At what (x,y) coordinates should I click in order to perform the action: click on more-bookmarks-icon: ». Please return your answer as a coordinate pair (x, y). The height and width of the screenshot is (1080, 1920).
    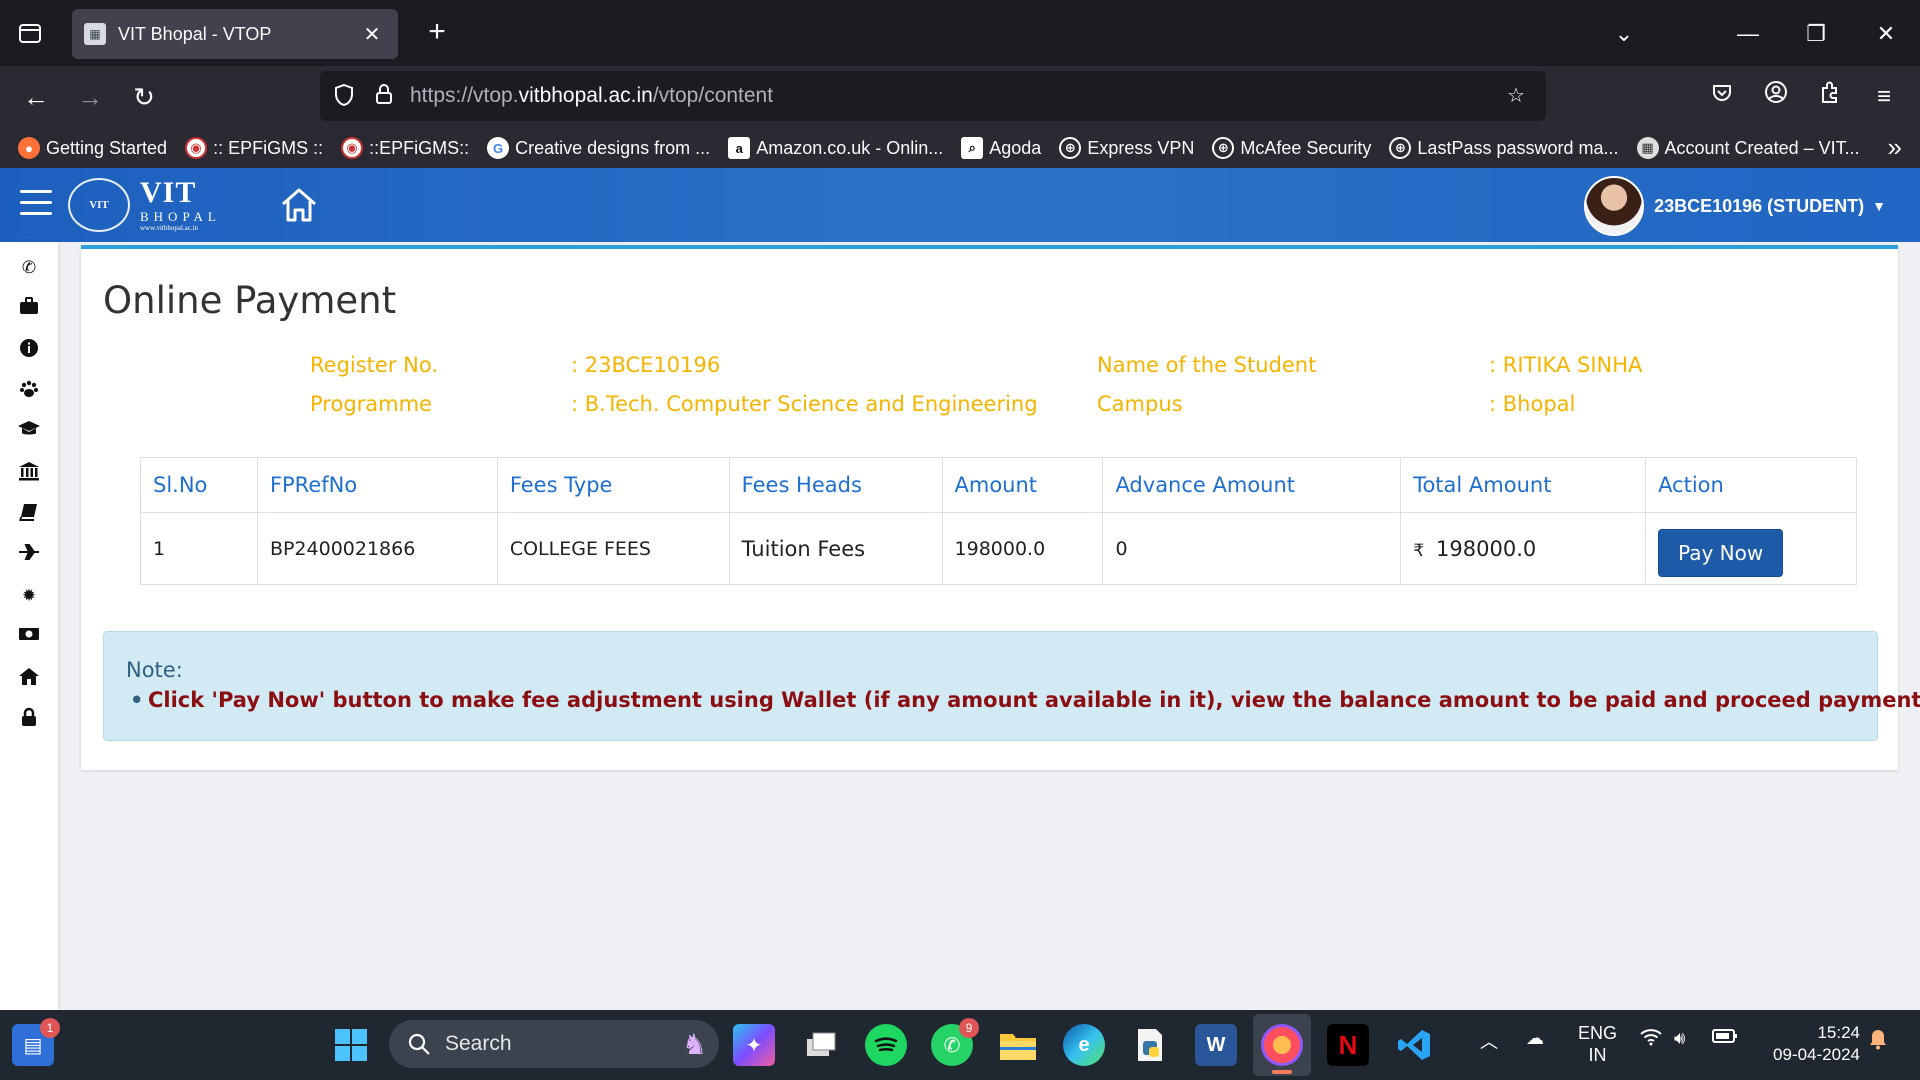
    Looking at the image, I should click on (1895, 147).